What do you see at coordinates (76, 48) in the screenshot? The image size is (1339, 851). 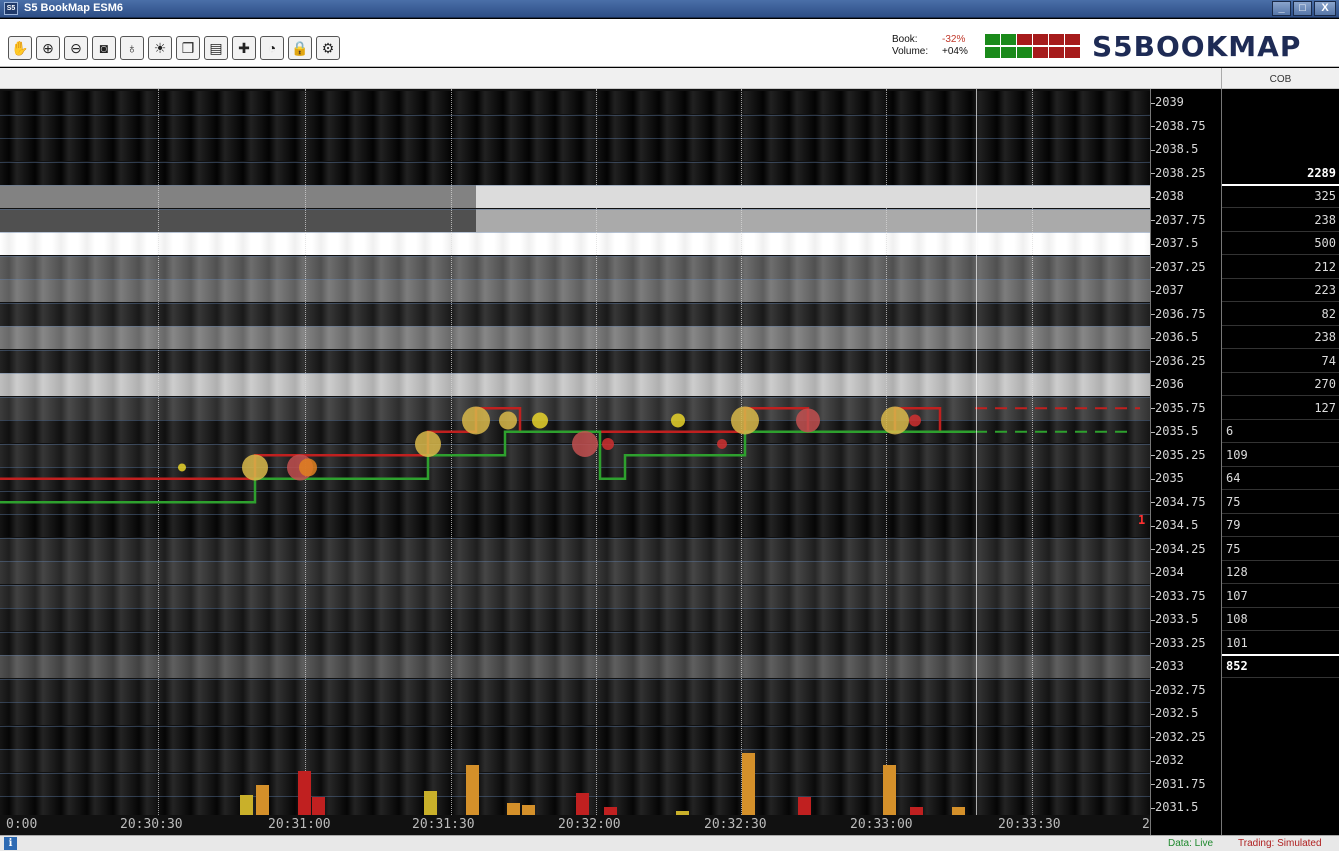 I see `zoom-out-button: ⊖` at bounding box center [76, 48].